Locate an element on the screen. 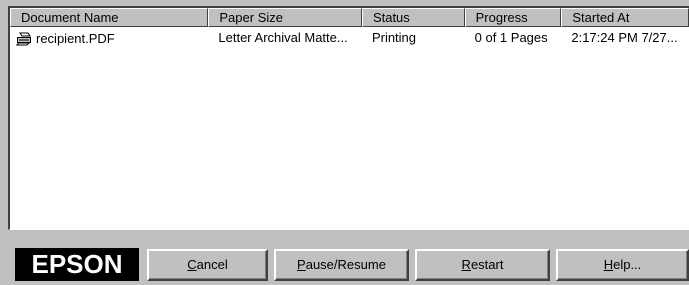 This screenshot has height=285, width=689. cancel-mnemonic: C is located at coordinates (192, 264).